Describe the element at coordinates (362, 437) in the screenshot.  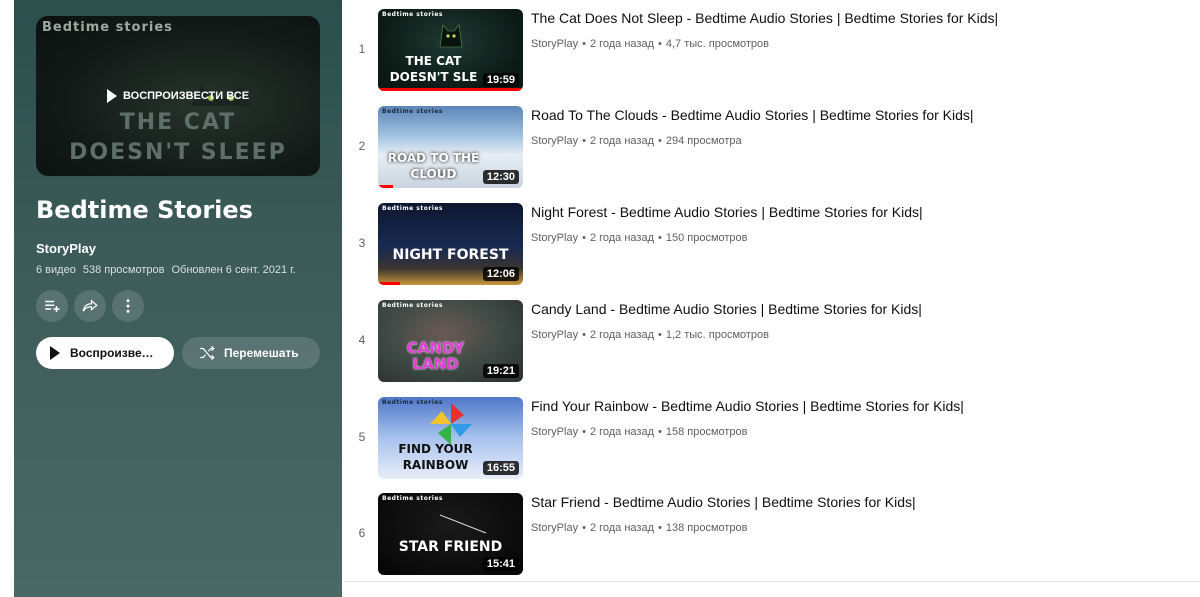
I see `video-index: 5` at that location.